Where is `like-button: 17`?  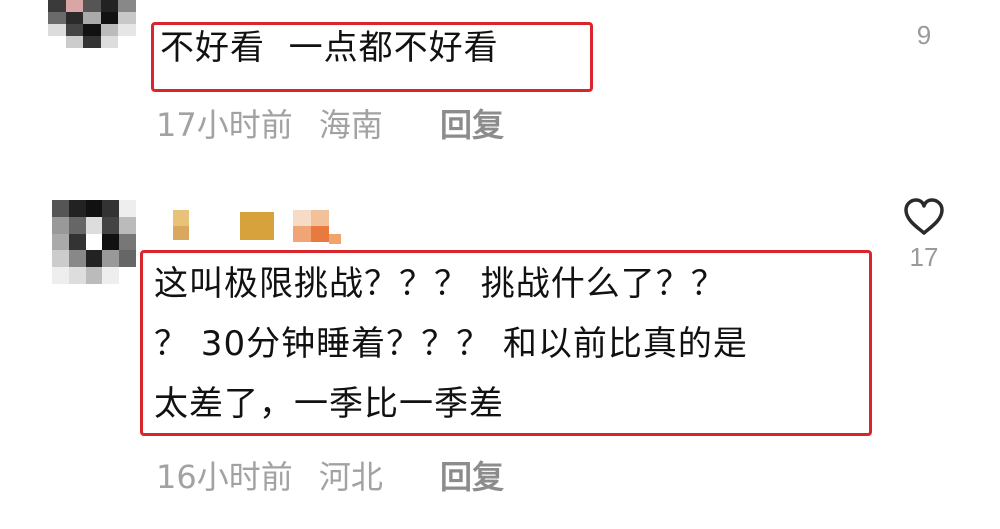 like-button: 17 is located at coordinates (924, 235).